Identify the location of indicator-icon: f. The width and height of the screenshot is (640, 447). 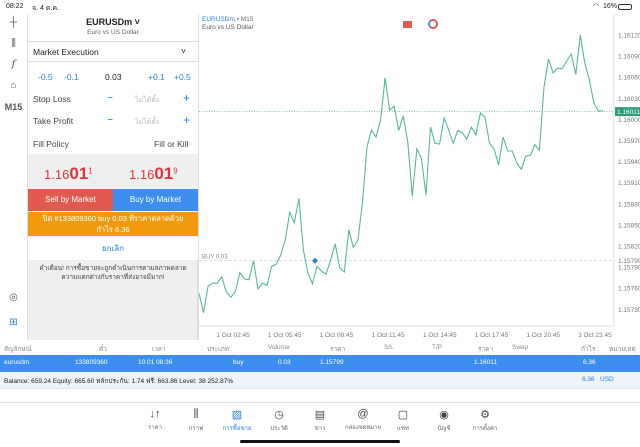
(13, 64).